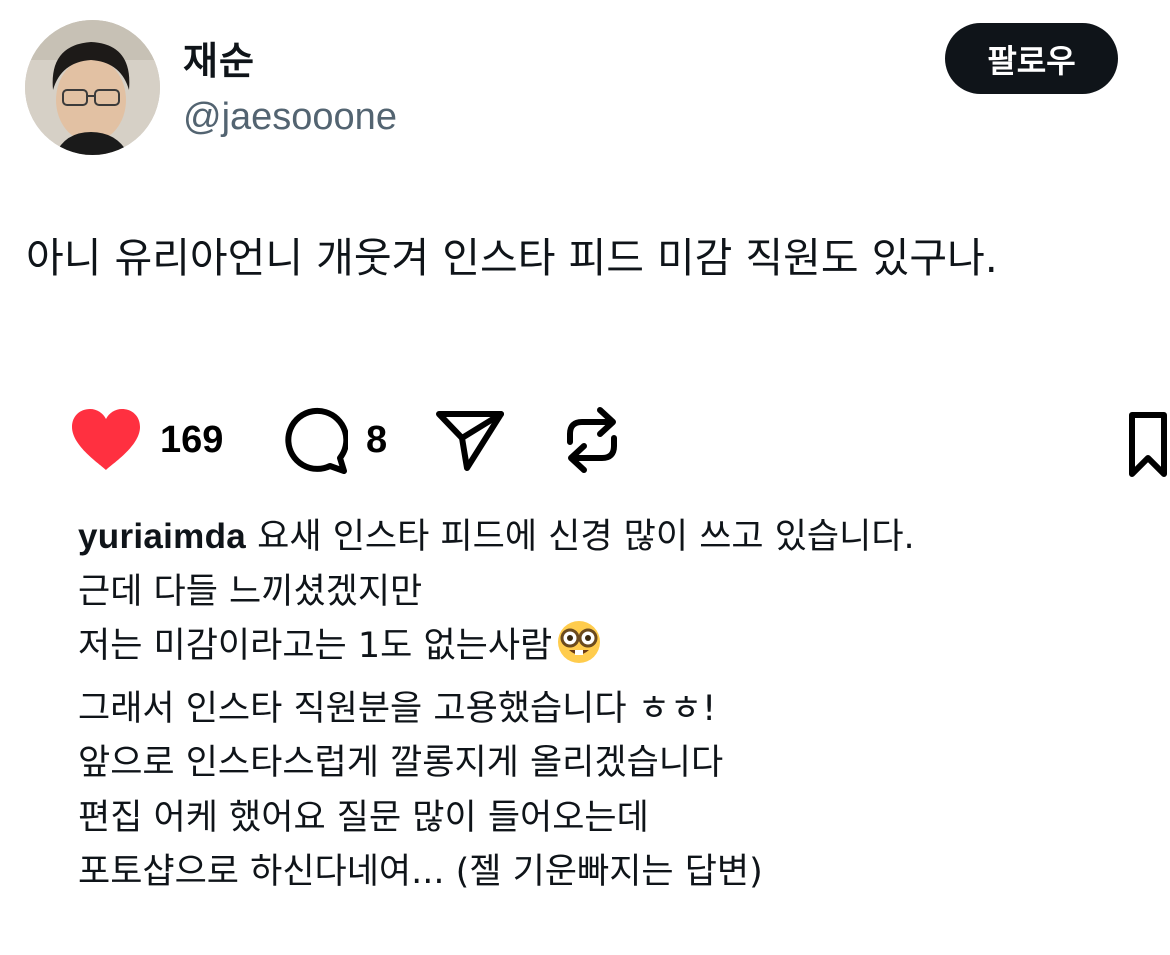 This screenshot has width=1170, height=955. I want to click on comment-bubble-icon, so click(316, 440).